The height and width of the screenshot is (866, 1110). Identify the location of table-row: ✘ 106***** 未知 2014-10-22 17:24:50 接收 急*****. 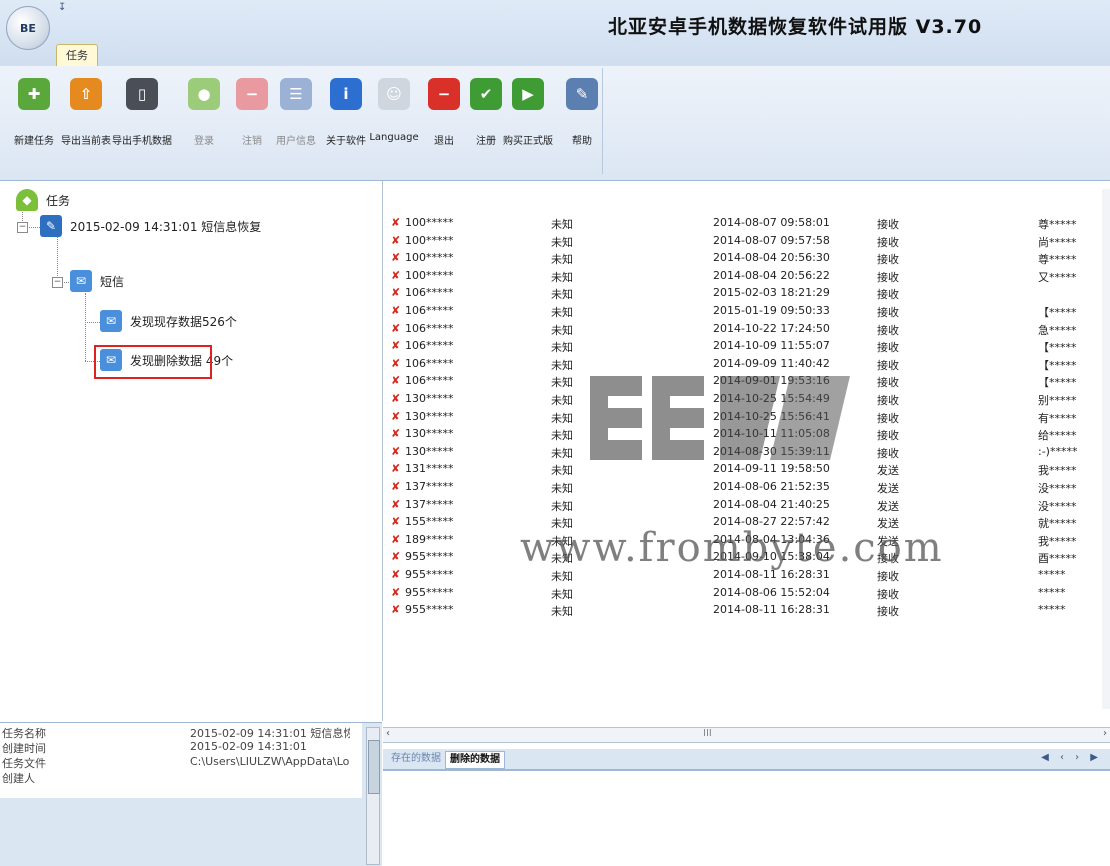
(746, 329).